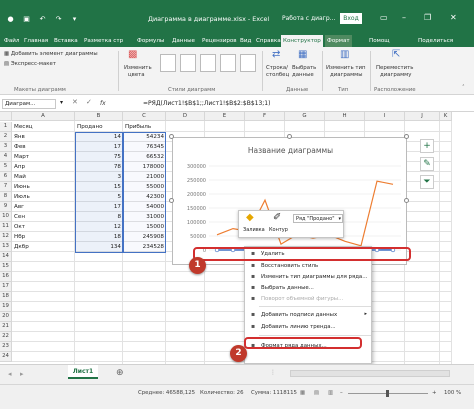  I want to click on month-cell: Окт, so click(43, 227).